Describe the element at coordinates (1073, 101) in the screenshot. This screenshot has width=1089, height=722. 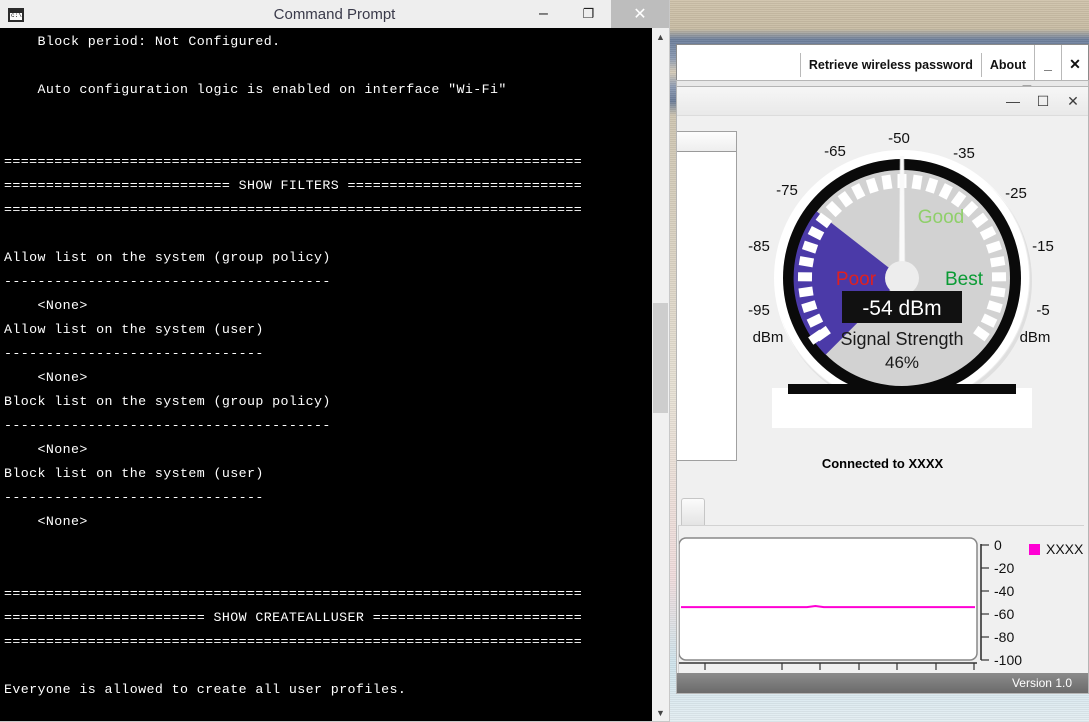
I see `app-close-button: ✕` at that location.